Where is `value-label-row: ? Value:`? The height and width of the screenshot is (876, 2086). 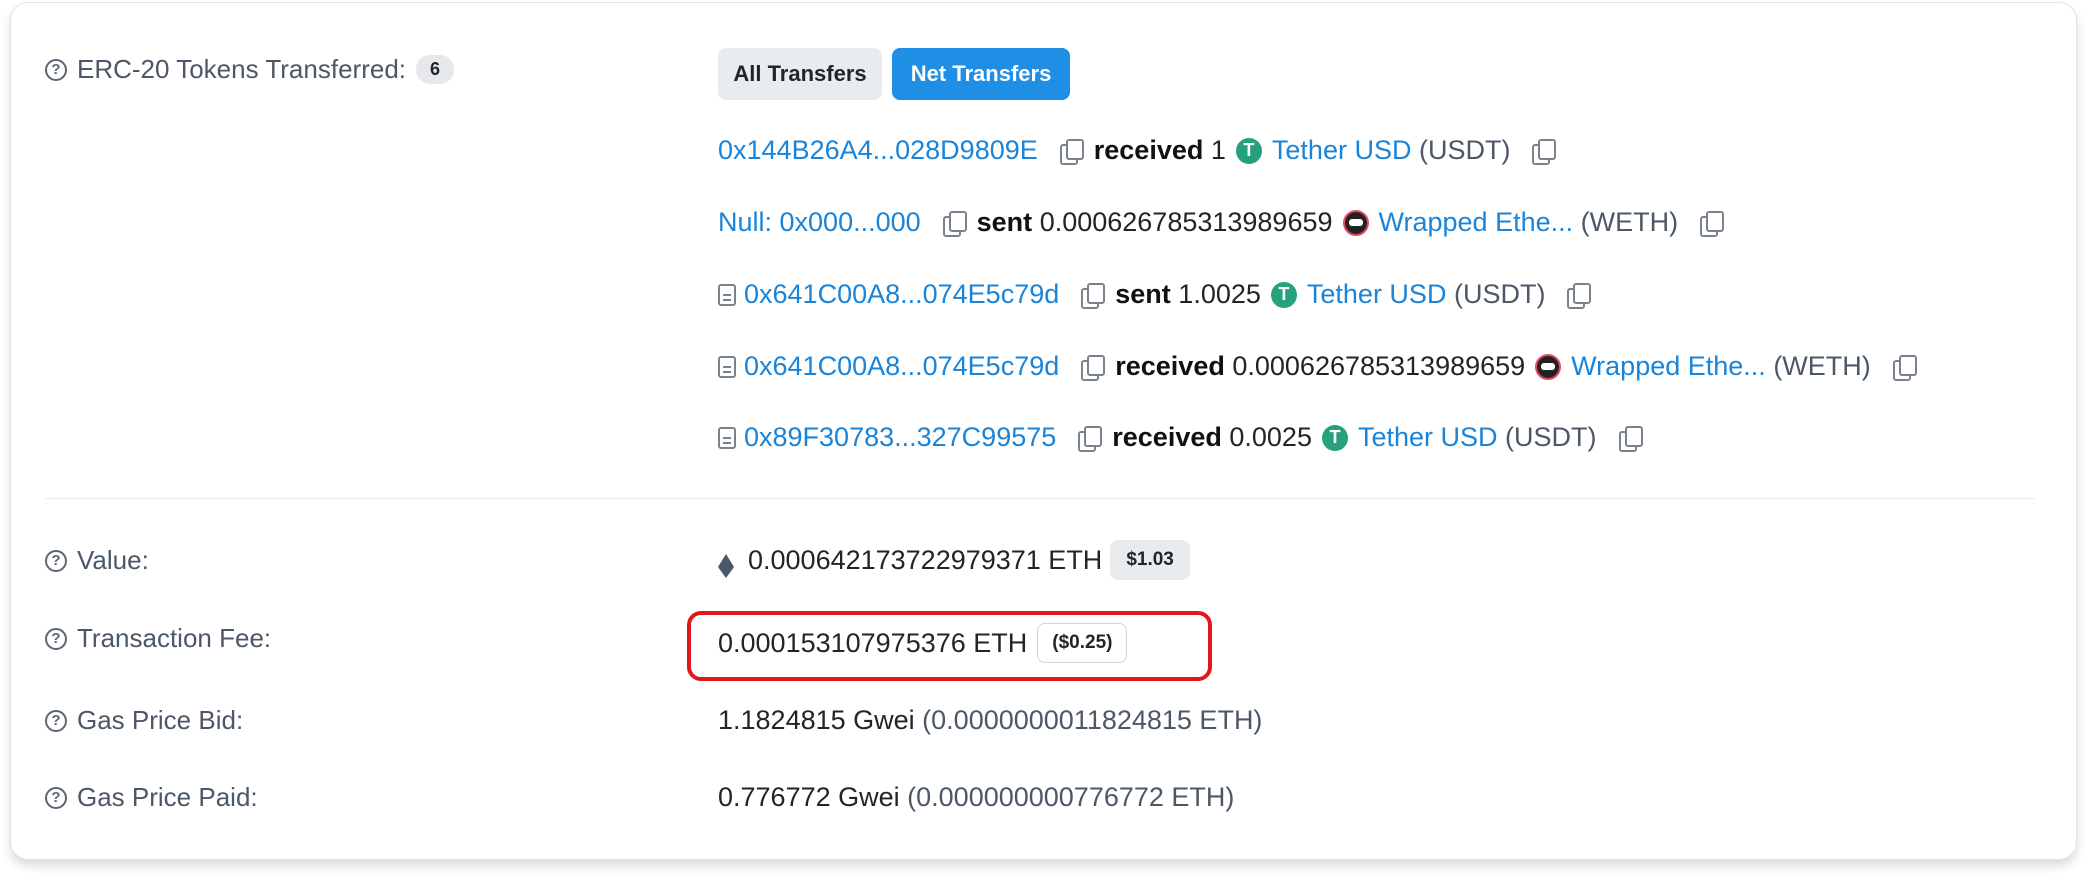 value-label-row: ? Value: is located at coordinates (97, 560).